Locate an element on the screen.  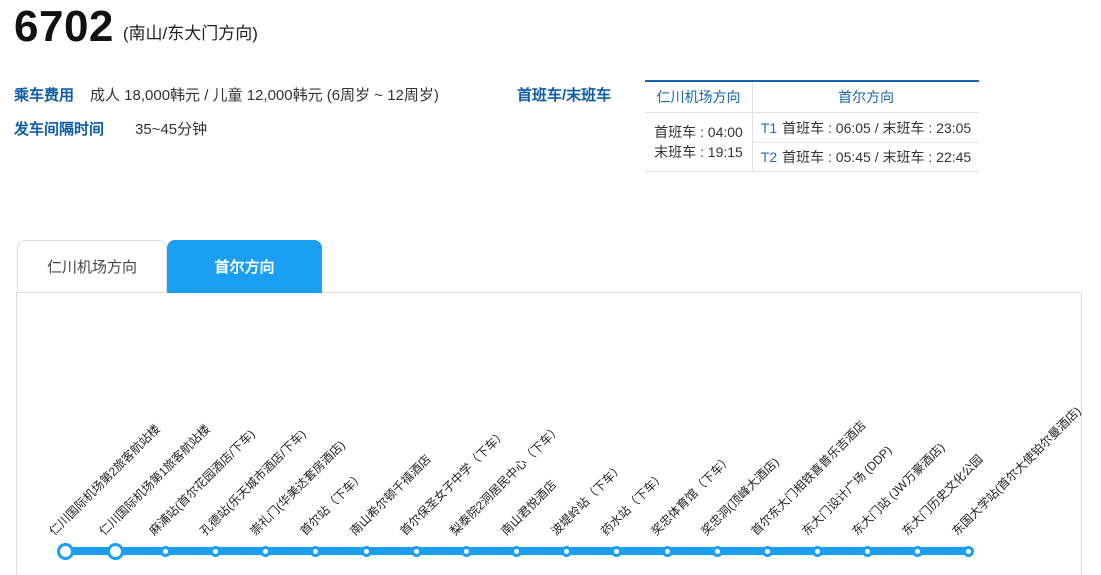
fare-label: 乘车费用 is located at coordinates (44, 95).